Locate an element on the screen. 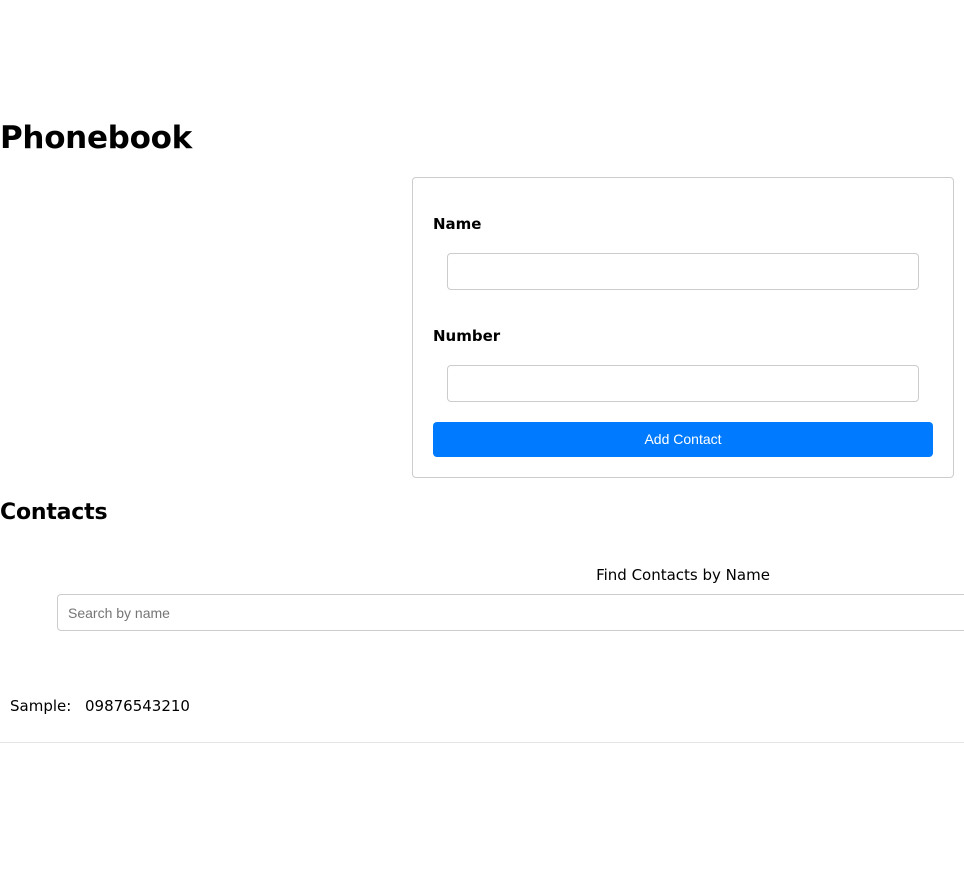 Image resolution: width=964 pixels, height=890 pixels. filter-label: Find Contacts by Name is located at coordinates (683, 575).